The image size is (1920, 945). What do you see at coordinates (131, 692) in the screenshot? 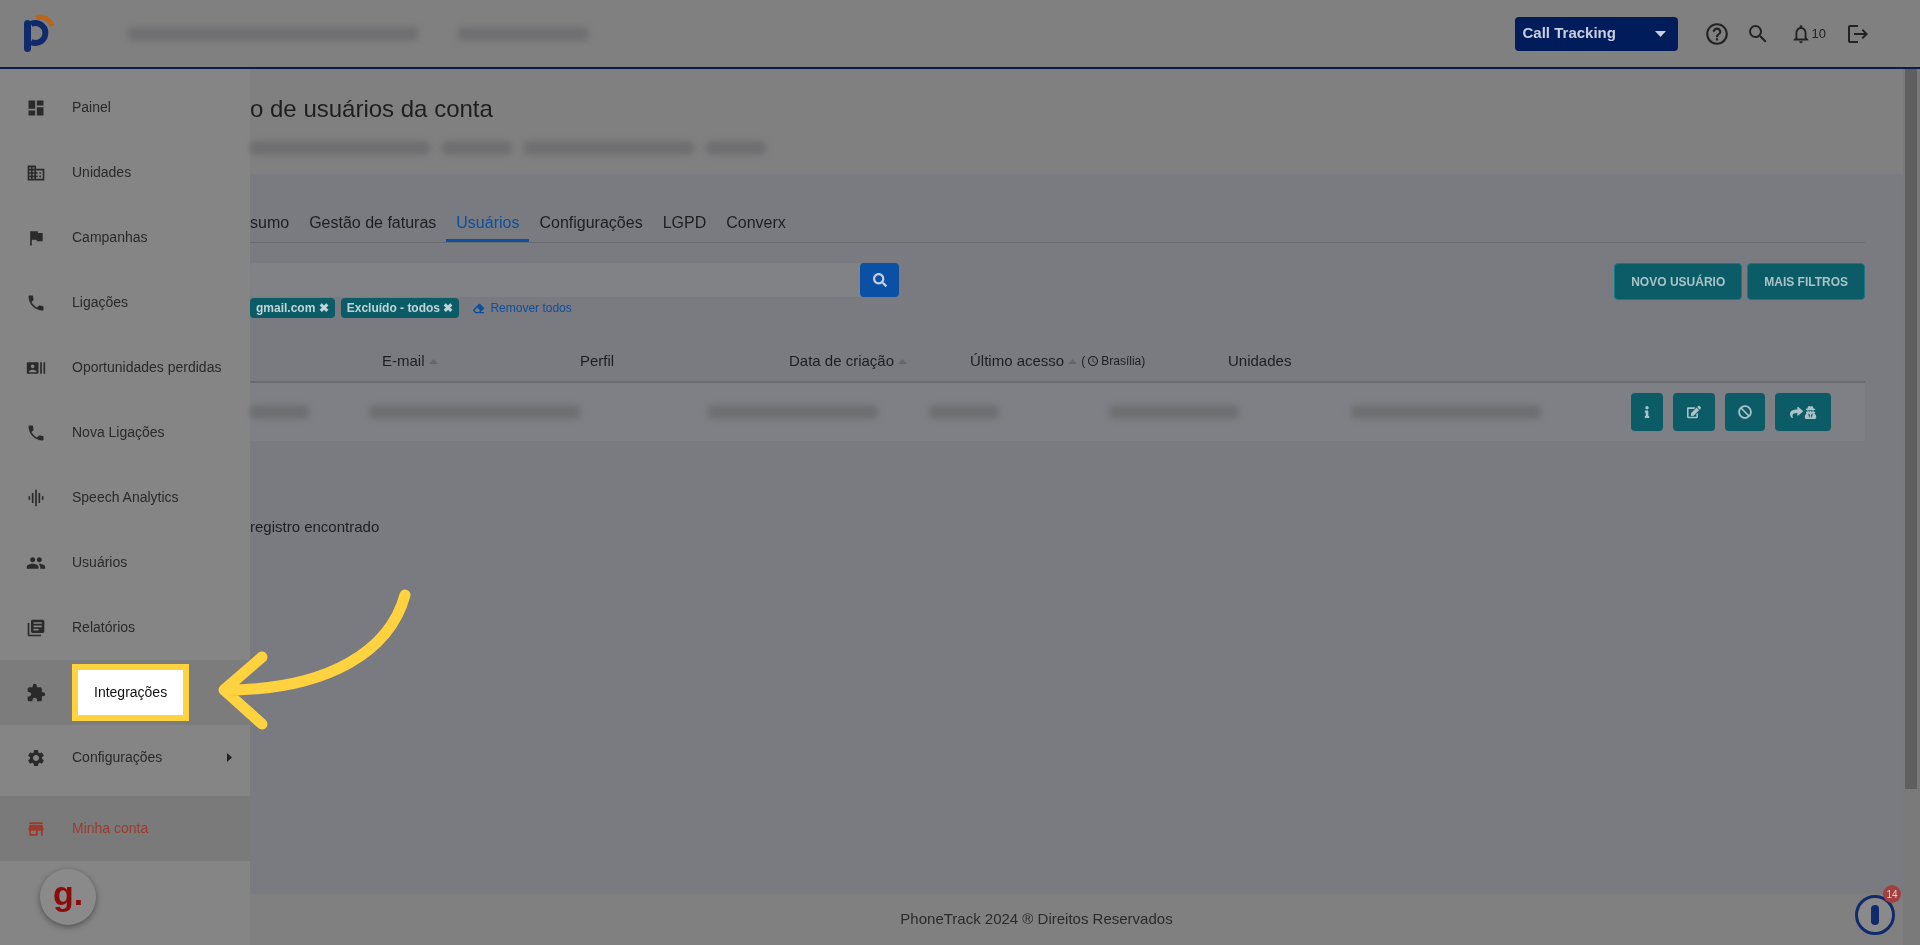
I see `sidebar-label: Integrações` at bounding box center [131, 692].